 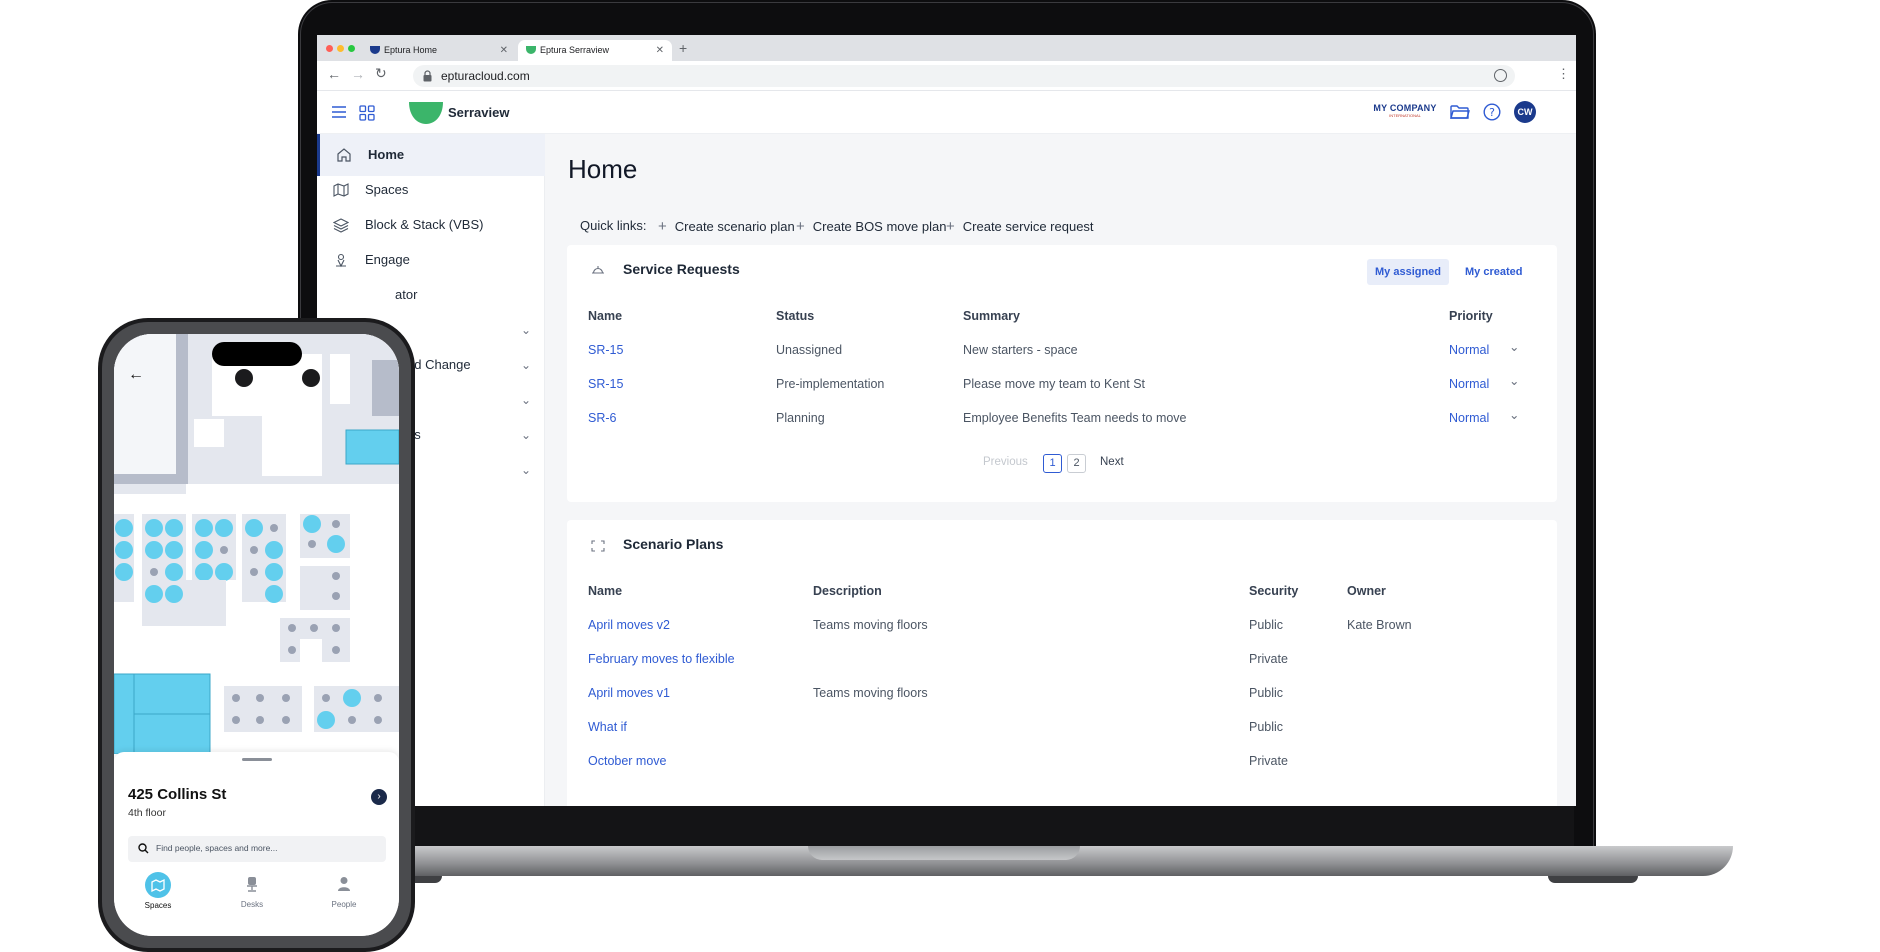 What do you see at coordinates (1076, 463) in the screenshot?
I see `pagination-page: 2` at bounding box center [1076, 463].